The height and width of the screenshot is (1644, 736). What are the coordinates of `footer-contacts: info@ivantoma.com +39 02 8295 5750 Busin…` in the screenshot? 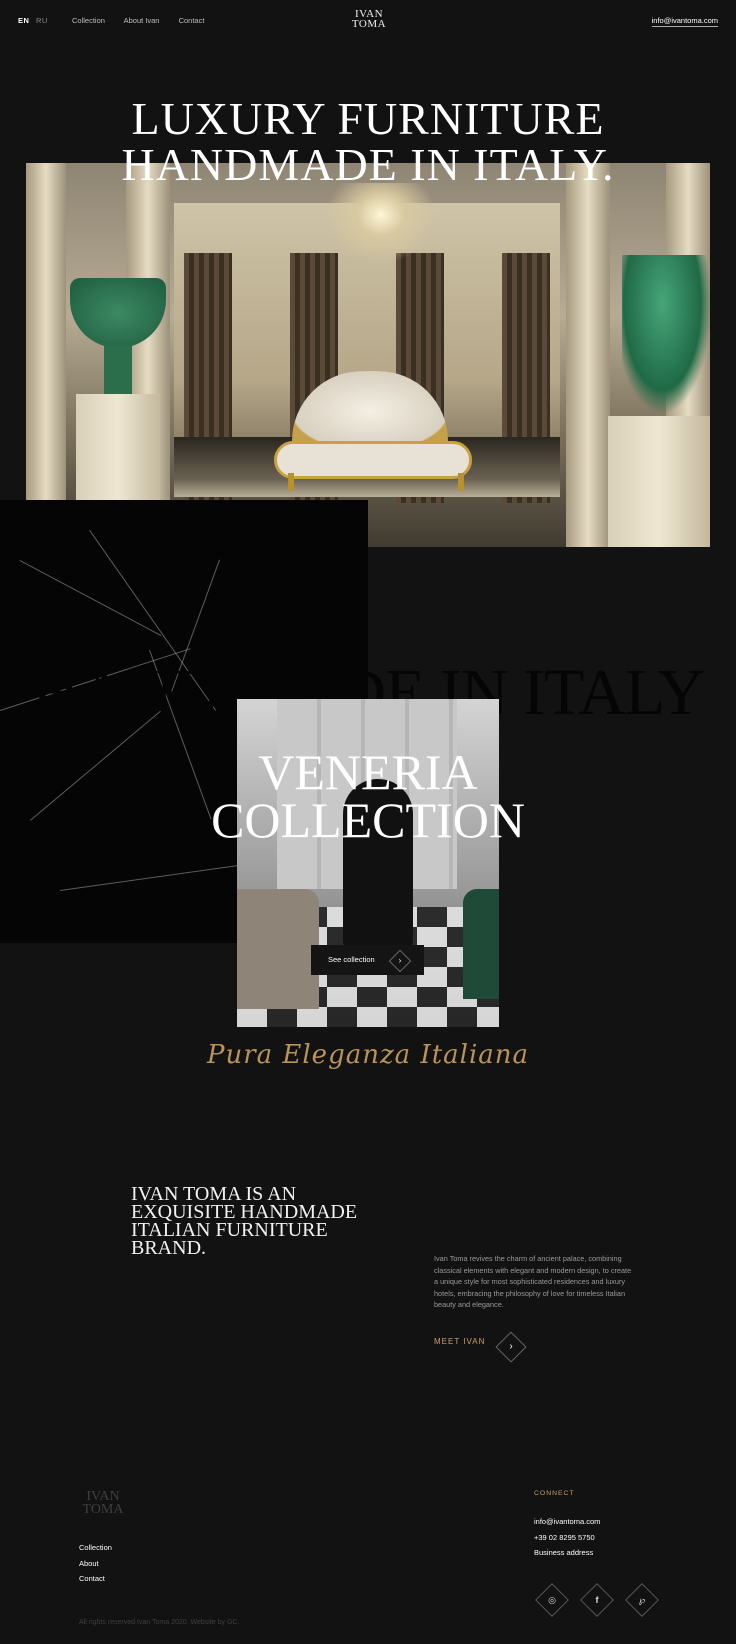 It's located at (567, 1537).